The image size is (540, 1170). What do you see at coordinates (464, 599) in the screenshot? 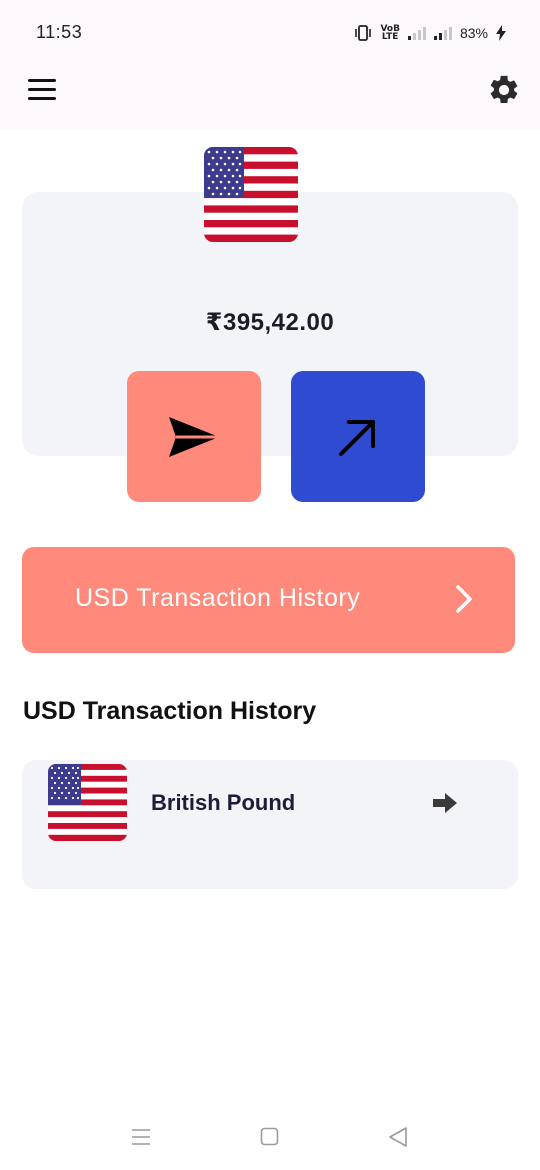
I see `chevron-right-icon` at bounding box center [464, 599].